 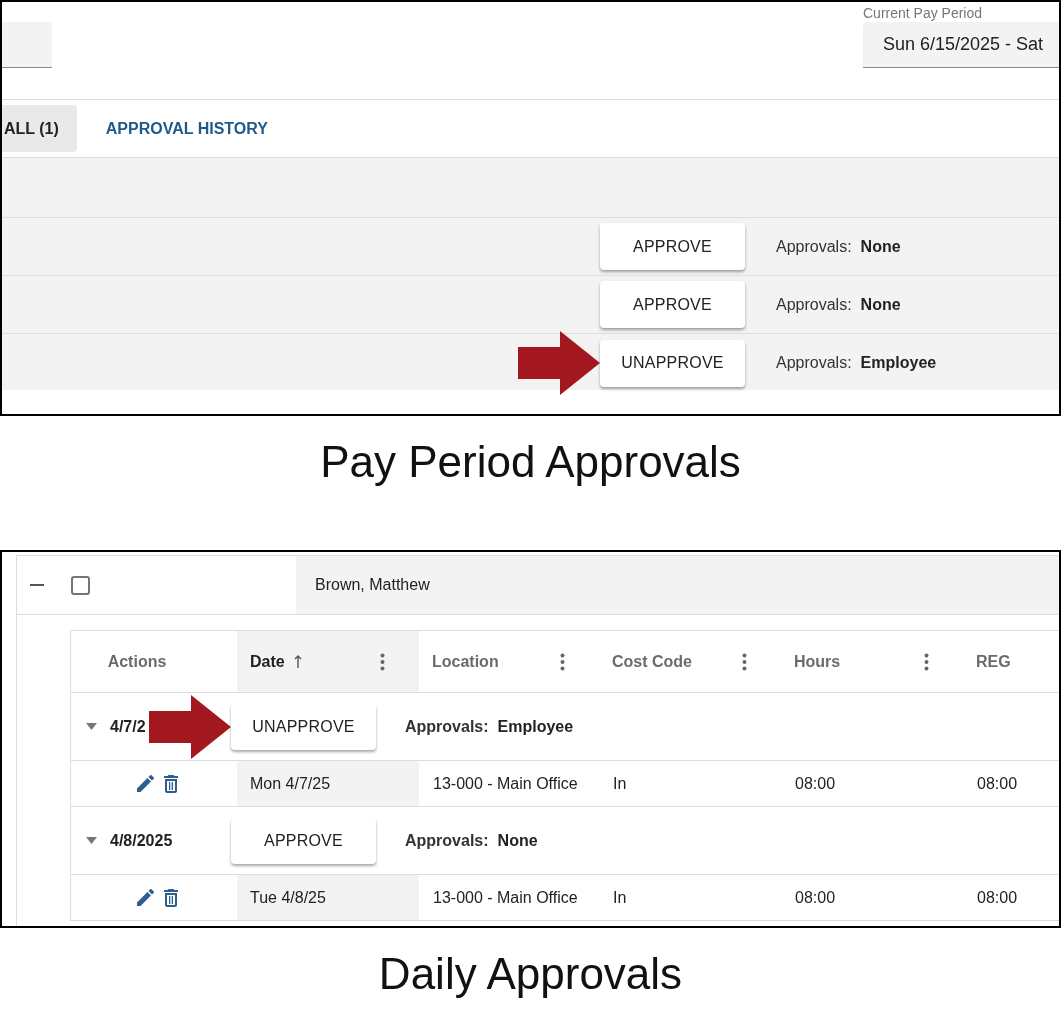 What do you see at coordinates (872, 662) in the screenshot?
I see `column-header: Hours` at bounding box center [872, 662].